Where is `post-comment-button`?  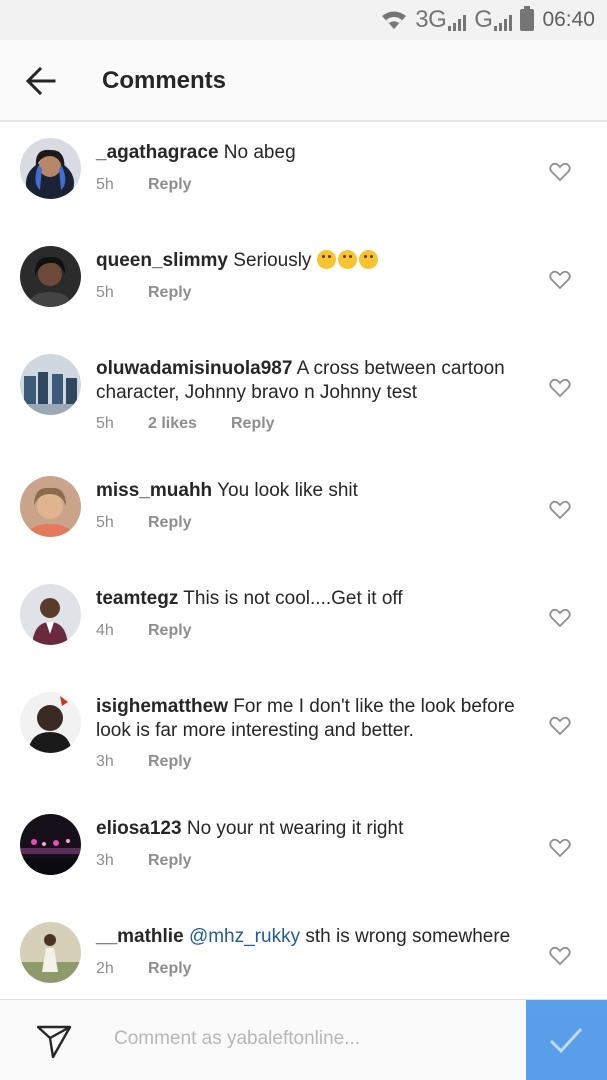
post-comment-button is located at coordinates (566, 1040).